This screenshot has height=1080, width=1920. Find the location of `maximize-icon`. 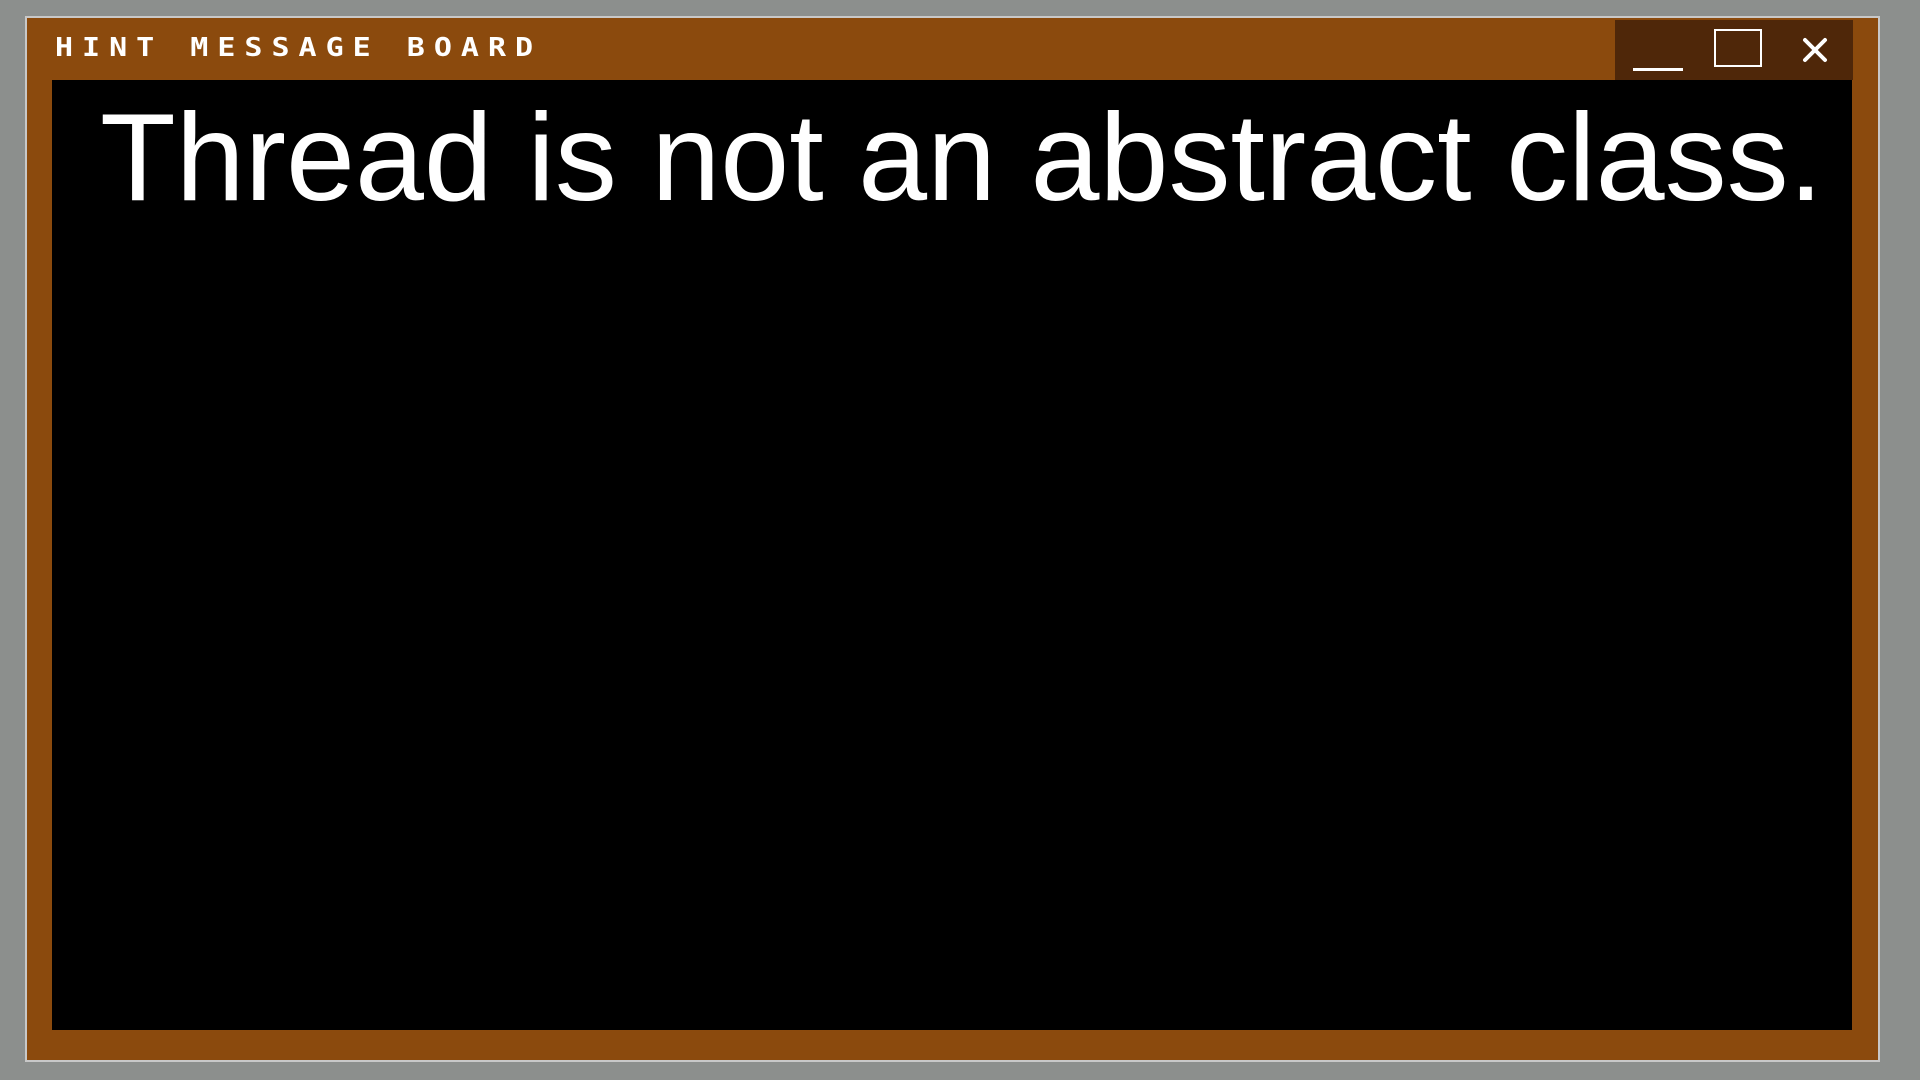

maximize-icon is located at coordinates (1738, 48).